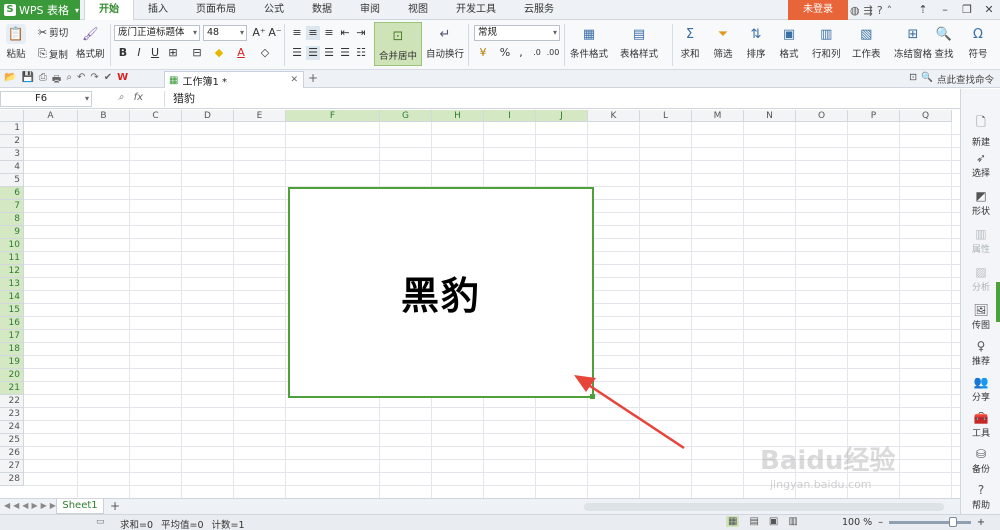 The image size is (1000, 530). What do you see at coordinates (952, 522) in the screenshot?
I see `zoom-knob` at bounding box center [952, 522].